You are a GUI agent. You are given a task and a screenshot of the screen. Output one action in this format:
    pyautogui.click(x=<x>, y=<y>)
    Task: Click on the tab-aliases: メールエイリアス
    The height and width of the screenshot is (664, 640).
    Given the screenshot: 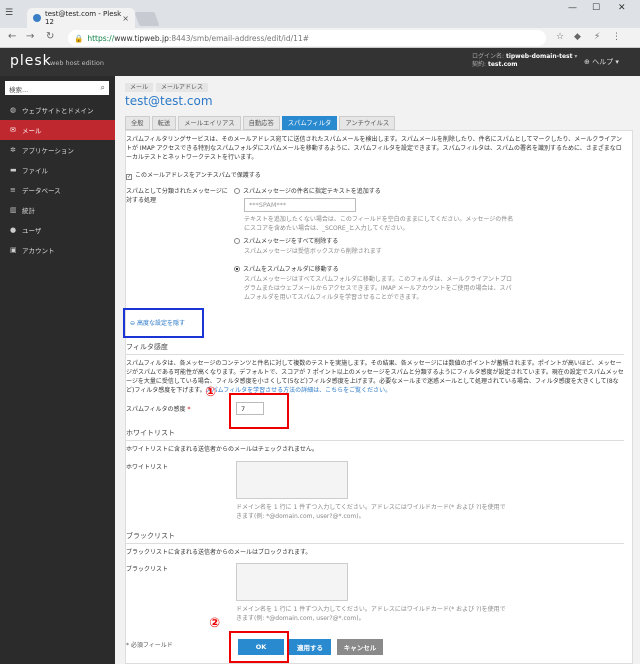 What is the action you would take?
    pyautogui.click(x=209, y=123)
    